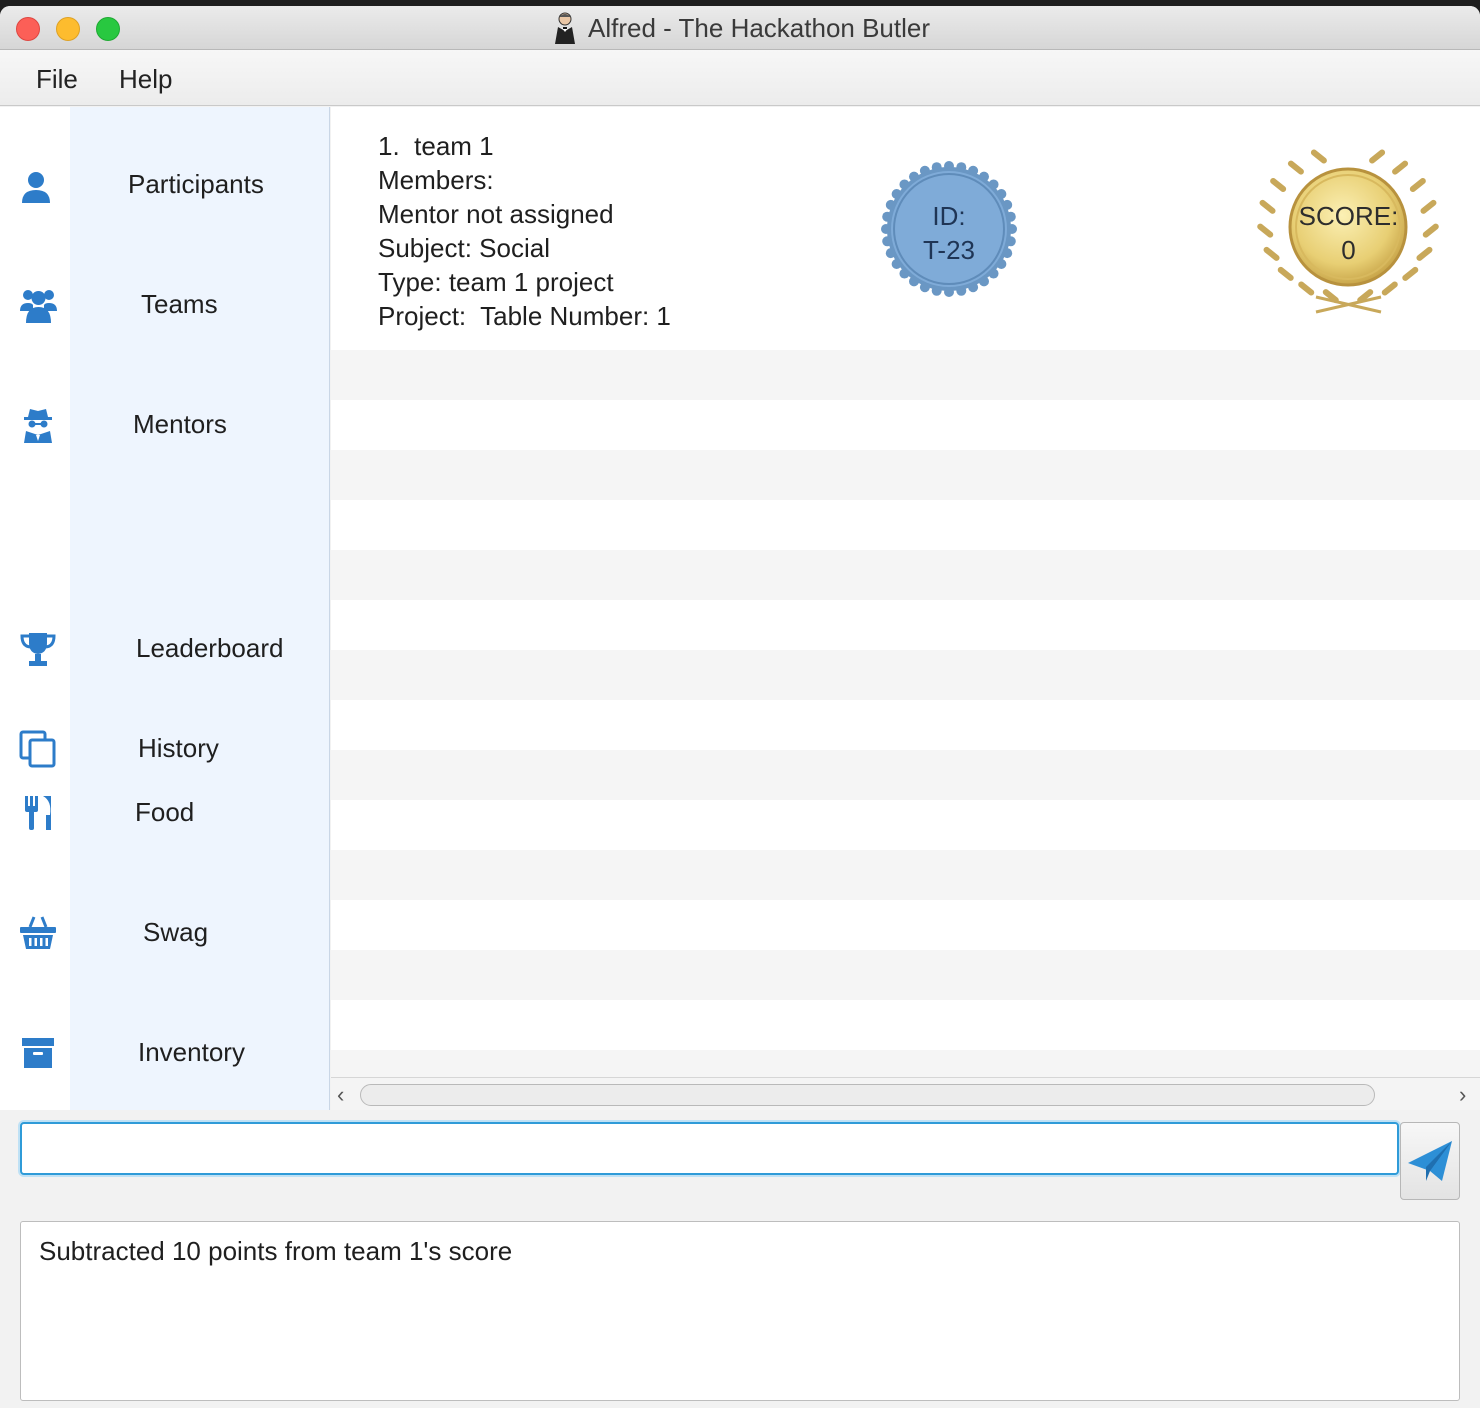 This screenshot has width=1480, height=1408. Describe the element at coordinates (38, 1053) in the screenshot. I see `archive-icon` at that location.